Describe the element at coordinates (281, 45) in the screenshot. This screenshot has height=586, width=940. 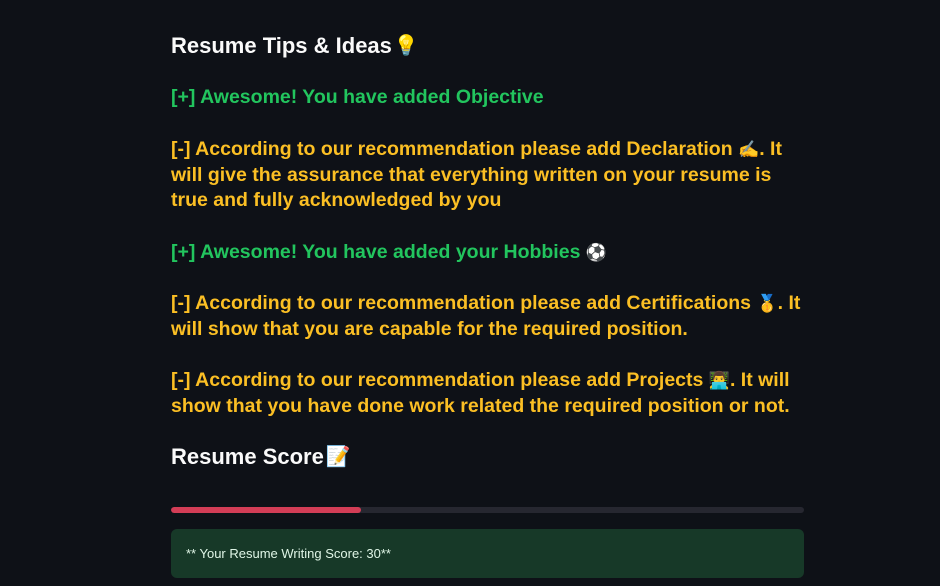
I see `tips-heading-text: Resume Tips & Ideas` at that location.